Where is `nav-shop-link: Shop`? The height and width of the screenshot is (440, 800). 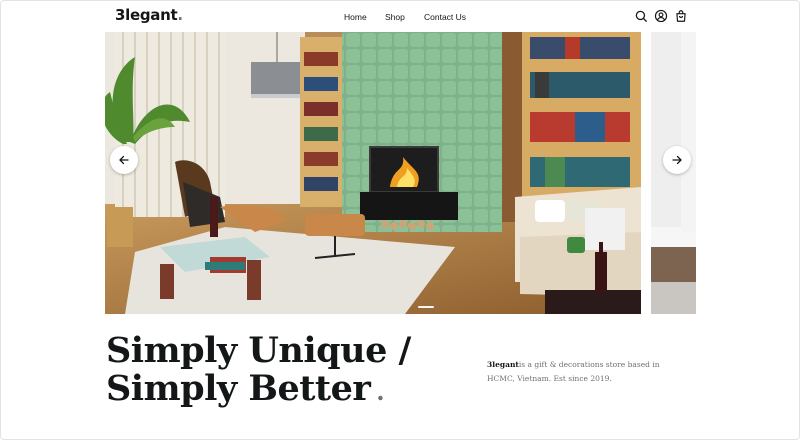
nav-shop-link: Shop is located at coordinates (395, 17).